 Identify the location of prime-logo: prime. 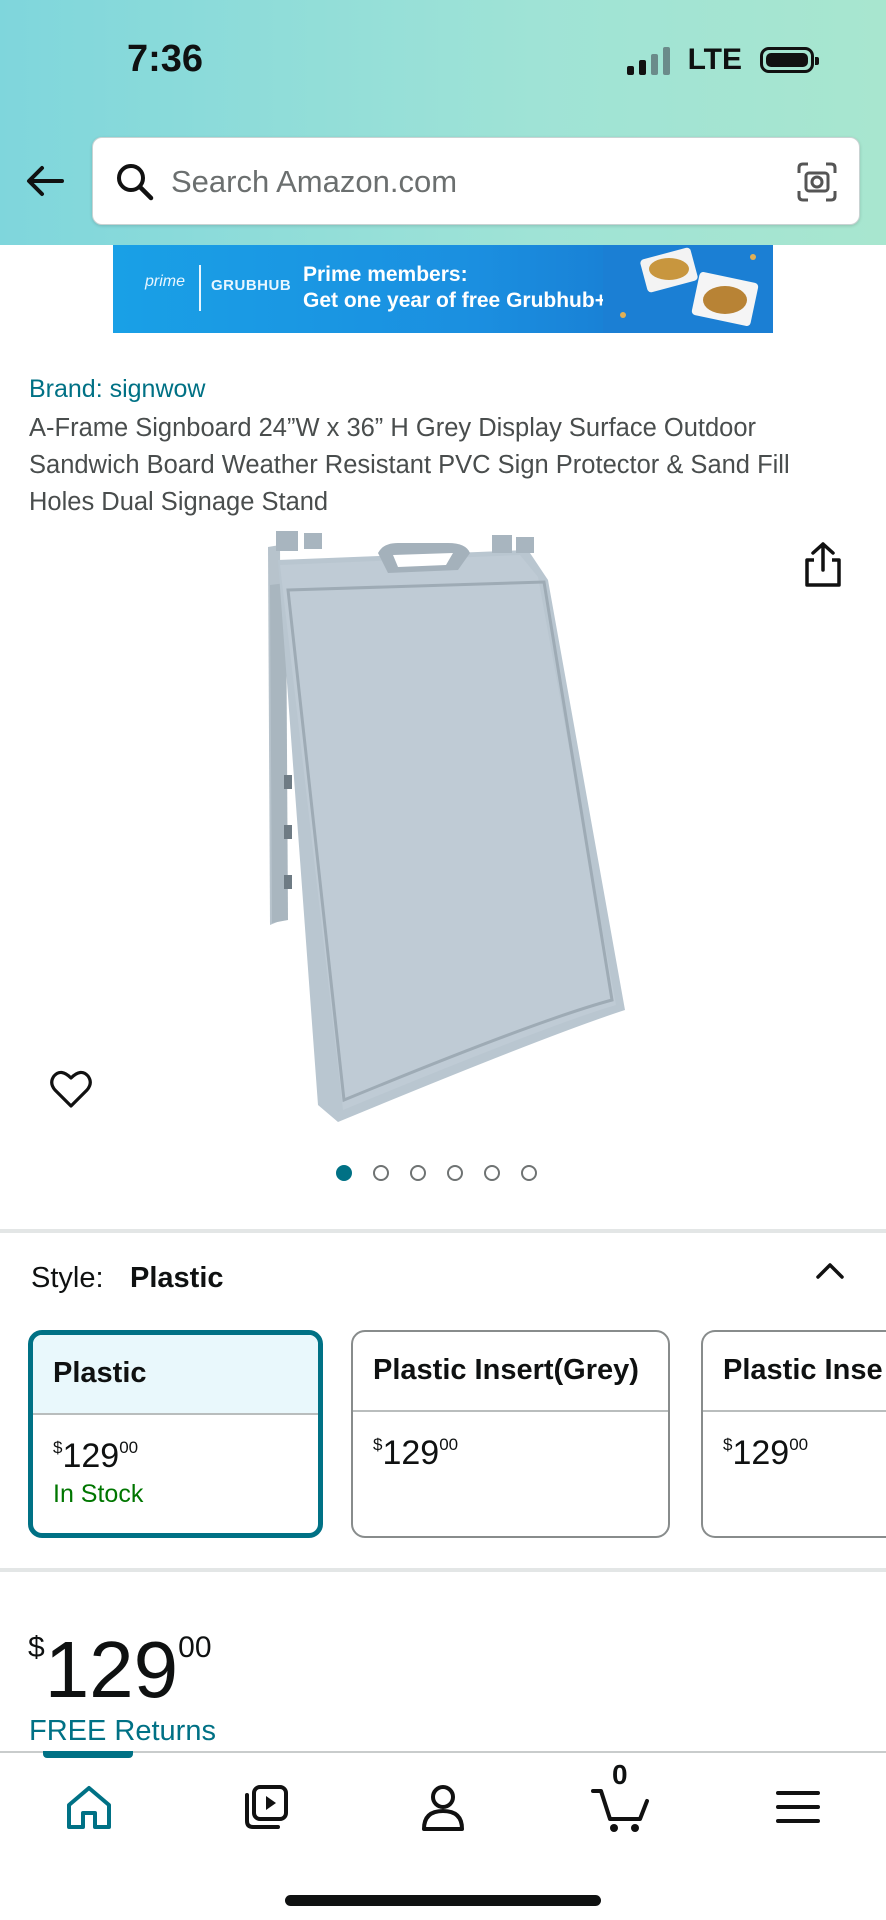
(165, 281).